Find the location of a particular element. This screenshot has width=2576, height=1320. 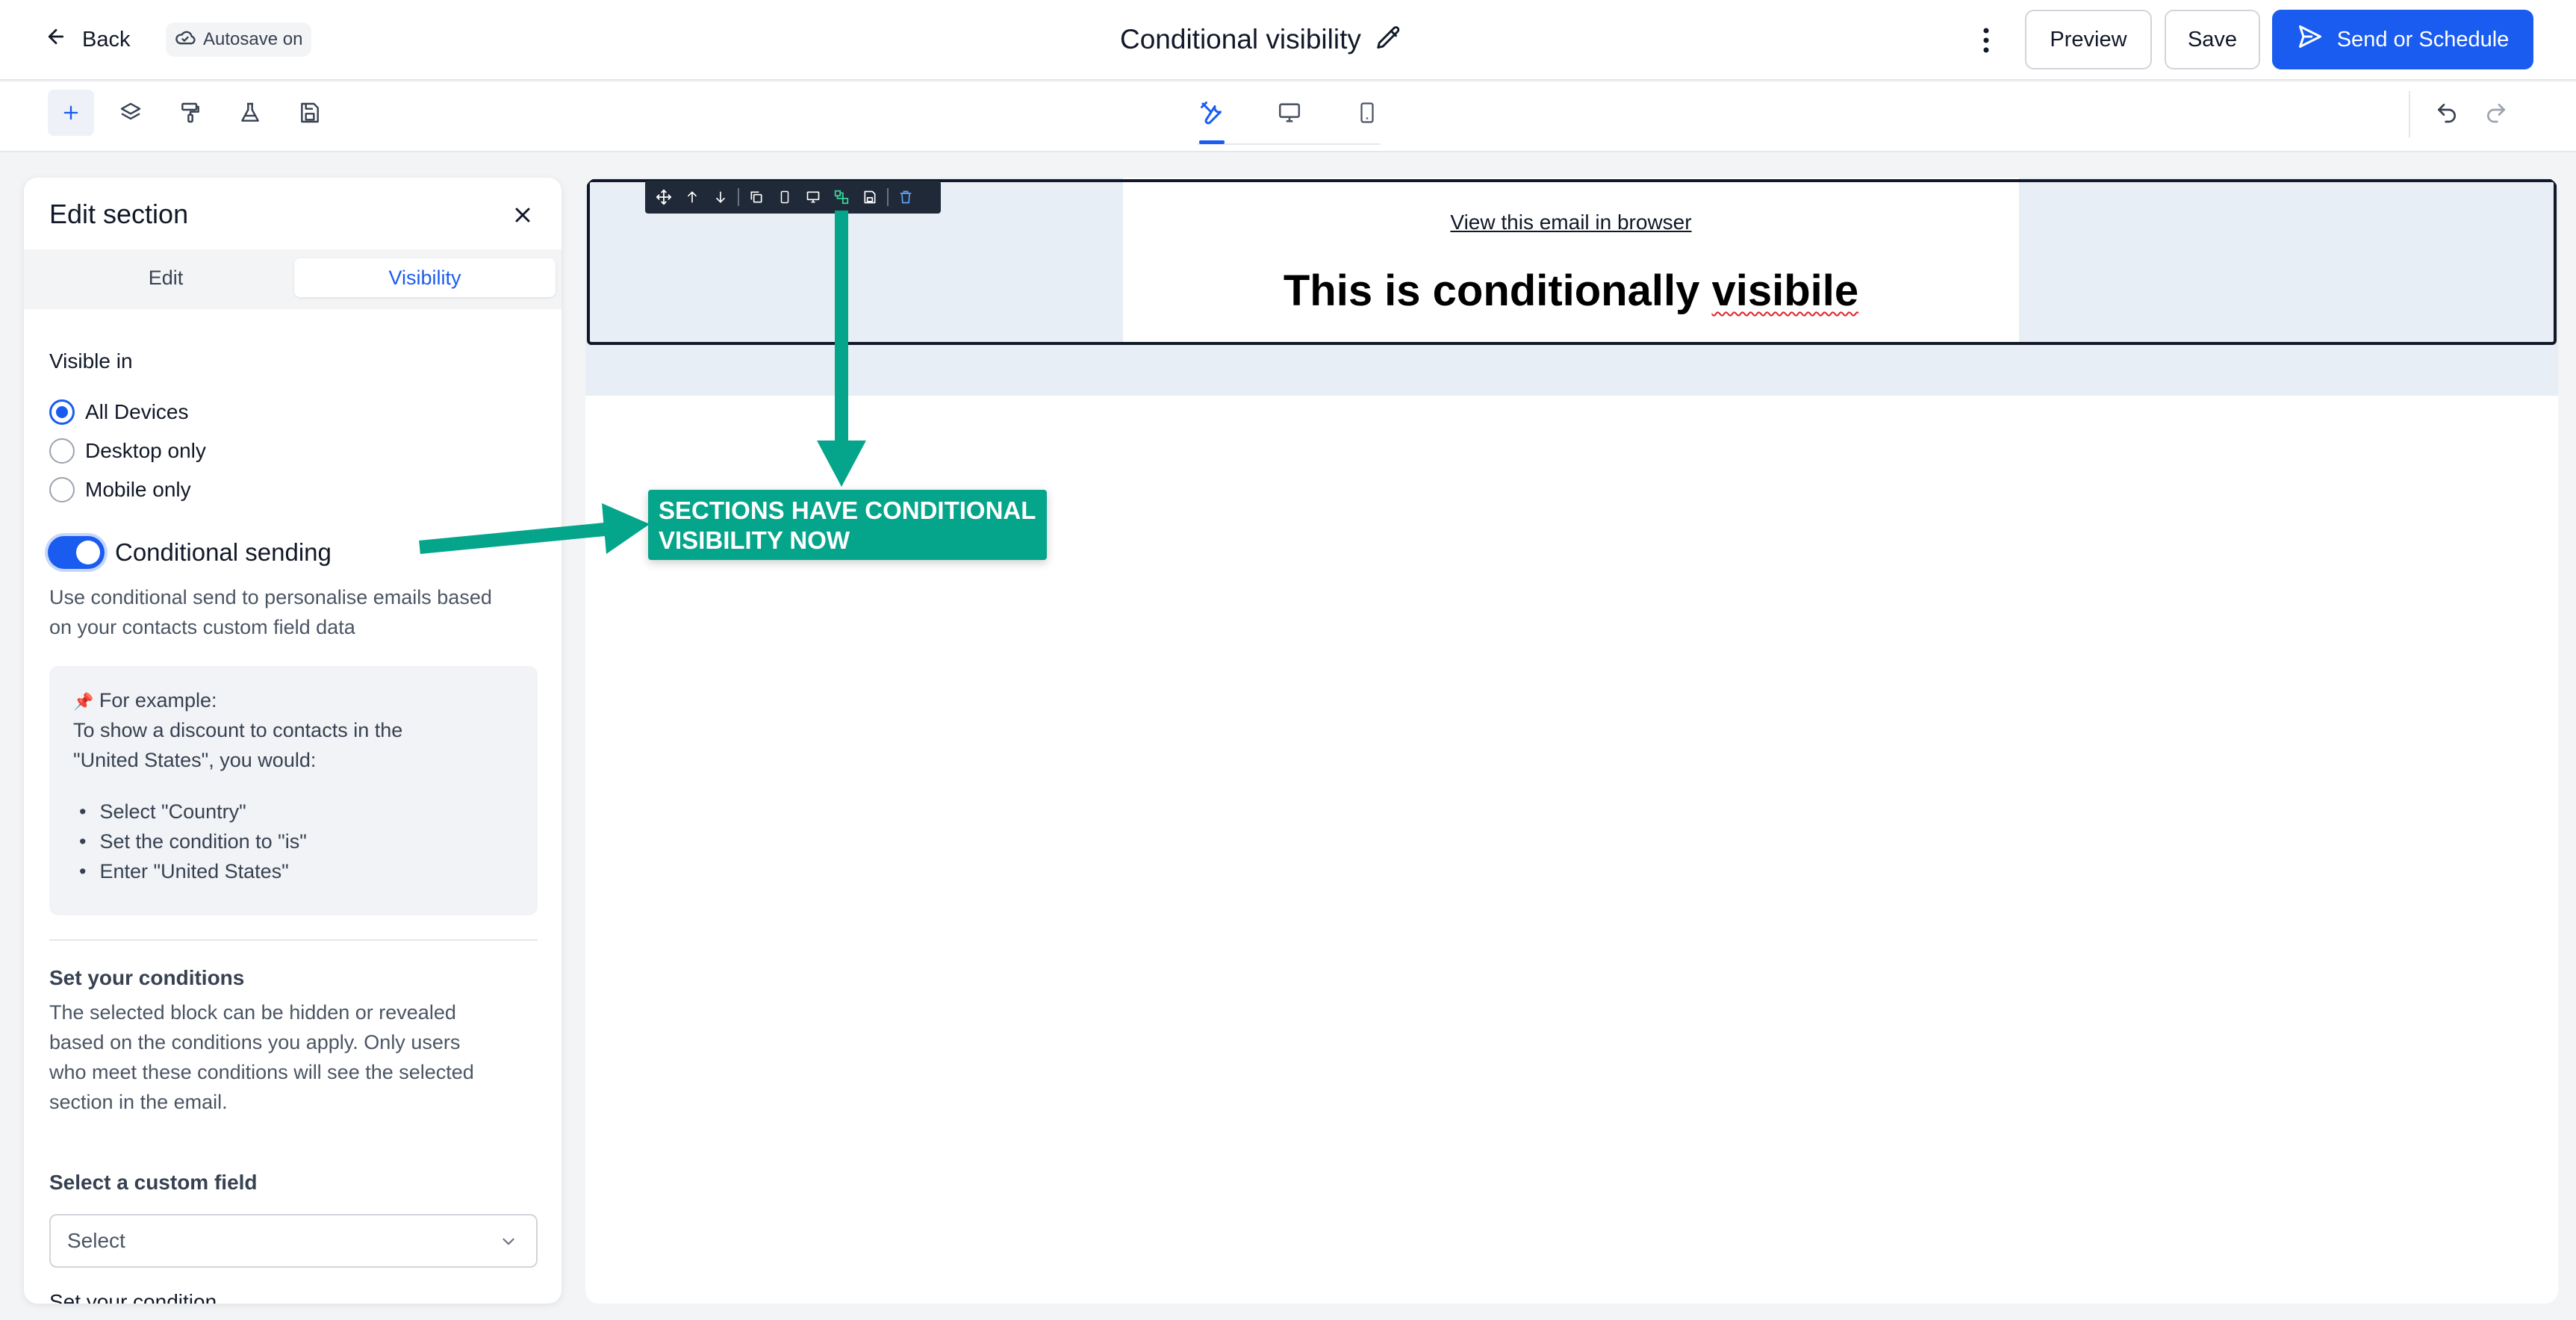

annotation-callout: SECTIONS HAVE CONDITIONAL VISIBILITY NOW is located at coordinates (848, 525).